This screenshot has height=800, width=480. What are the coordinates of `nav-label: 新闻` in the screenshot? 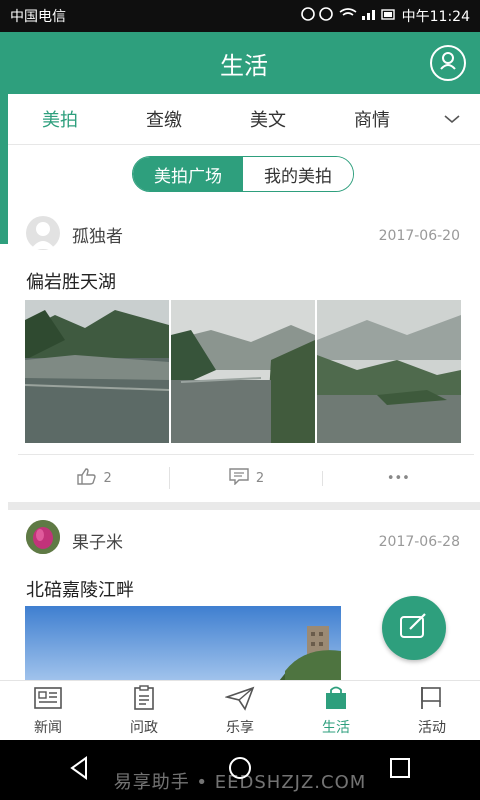 It's located at (48, 728).